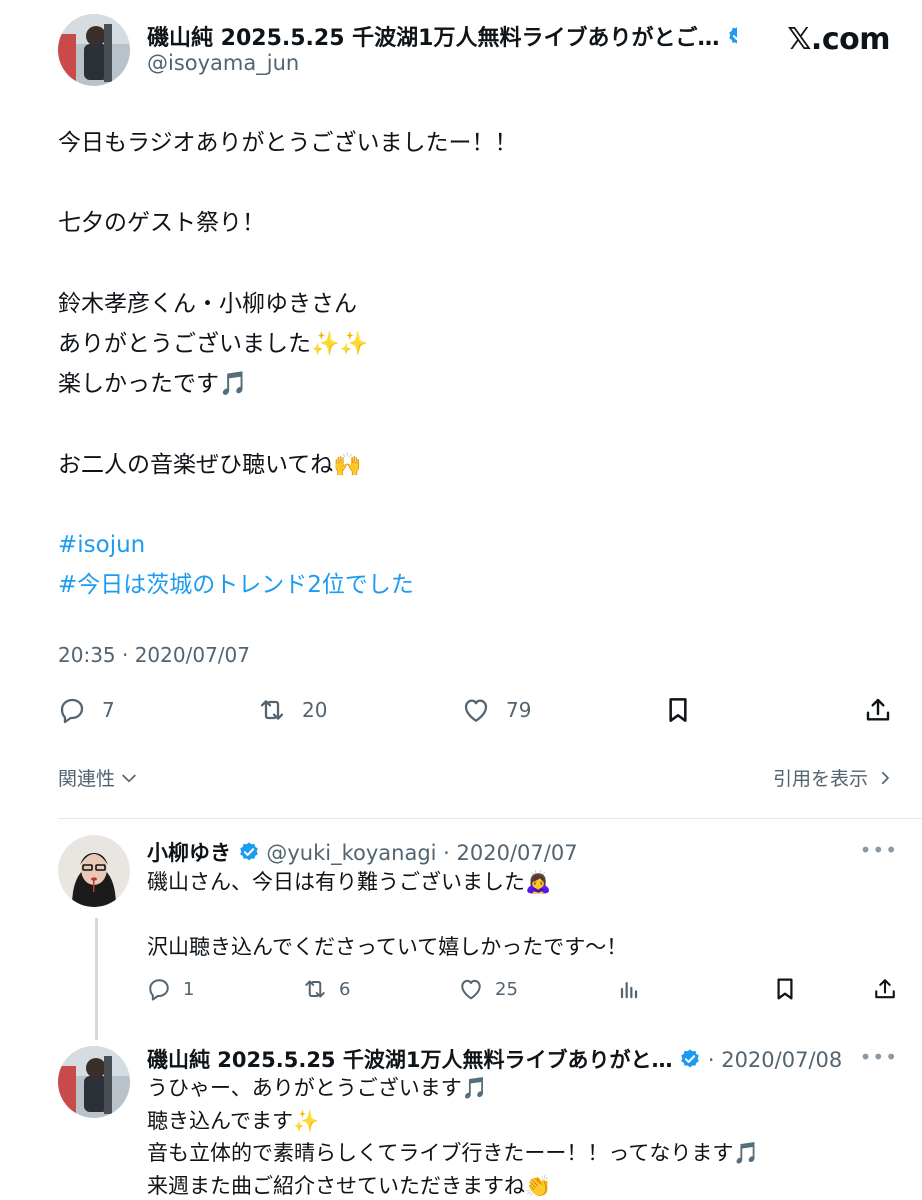  What do you see at coordinates (207, 303) in the screenshot?
I see `tweet-line: 鈴木孝彦くん・小柳ゆきさん` at bounding box center [207, 303].